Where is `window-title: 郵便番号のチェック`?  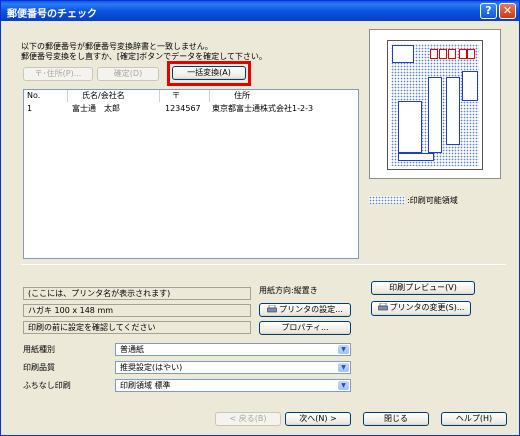
window-title: 郵便番号のチェック is located at coordinates (52, 14).